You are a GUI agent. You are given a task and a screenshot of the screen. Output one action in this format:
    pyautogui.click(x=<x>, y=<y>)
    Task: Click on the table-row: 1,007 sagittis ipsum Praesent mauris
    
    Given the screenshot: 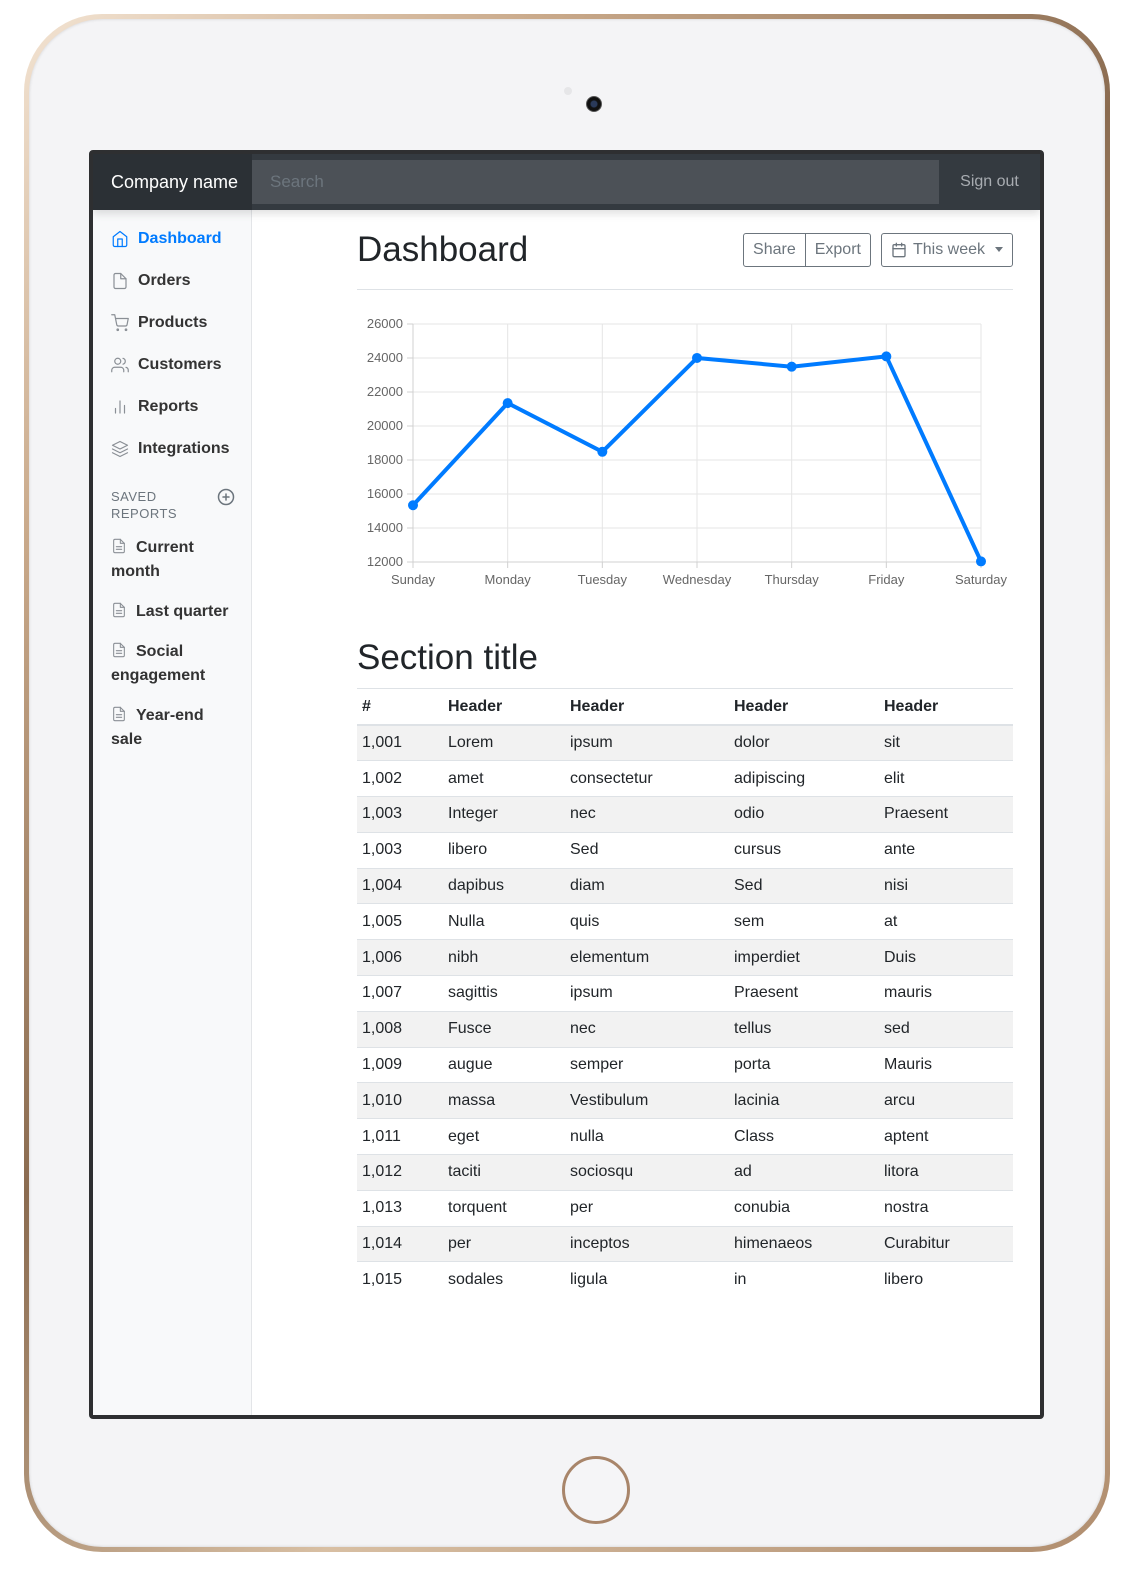 What is the action you would take?
    pyautogui.click(x=685, y=993)
    